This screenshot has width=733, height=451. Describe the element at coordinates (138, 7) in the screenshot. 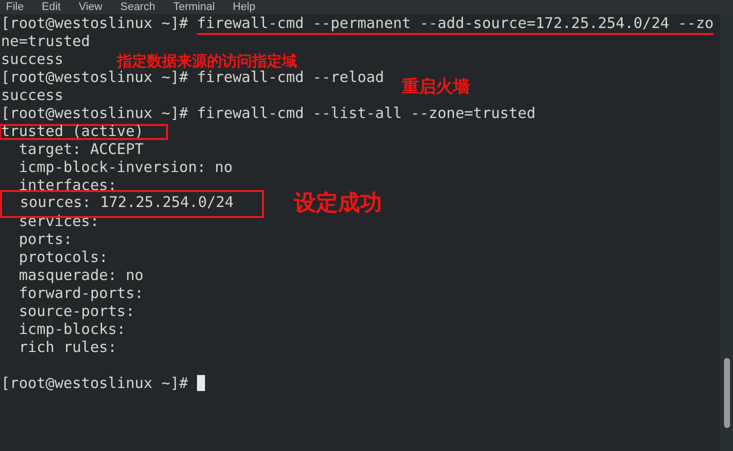

I see `menu-item: Search` at that location.